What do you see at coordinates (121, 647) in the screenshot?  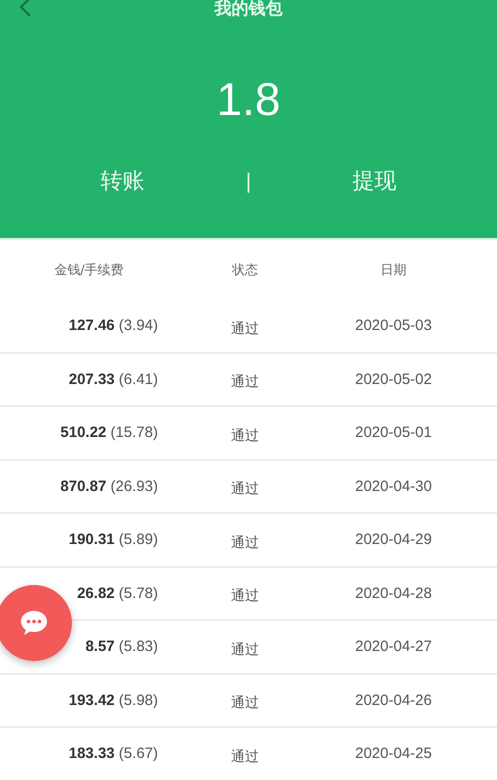 I see `amount-cell-text: 8.57 (5.83)` at bounding box center [121, 647].